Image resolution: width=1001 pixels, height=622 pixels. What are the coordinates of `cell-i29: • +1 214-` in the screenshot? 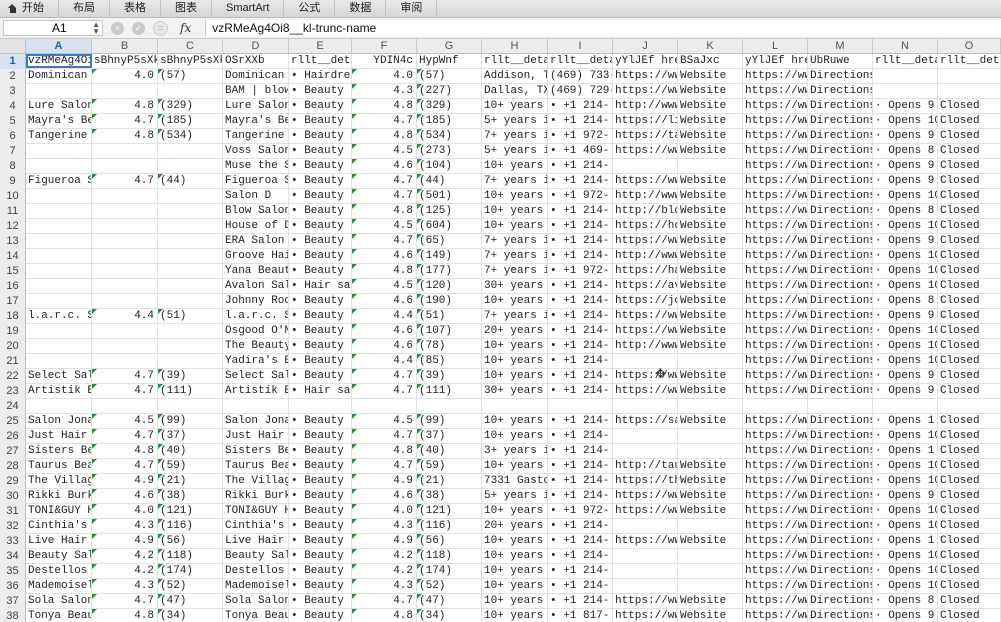 It's located at (580, 481).